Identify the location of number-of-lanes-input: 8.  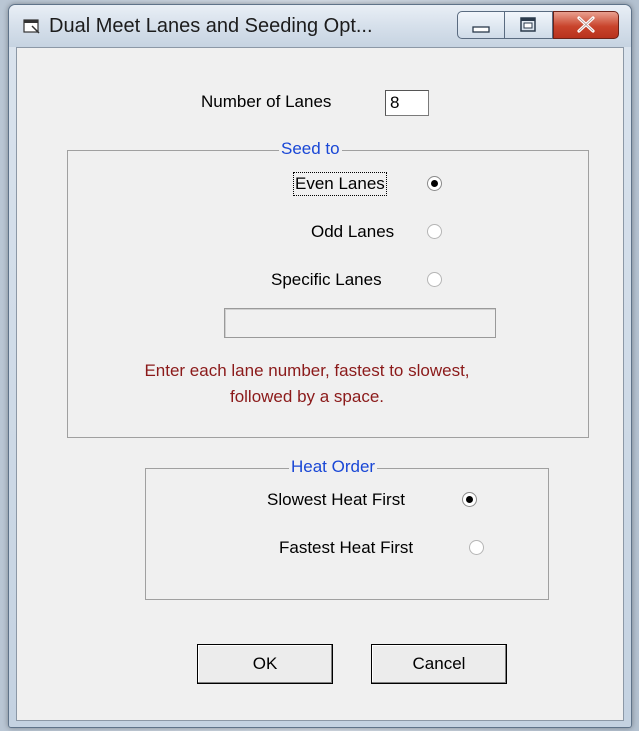
(407, 103).